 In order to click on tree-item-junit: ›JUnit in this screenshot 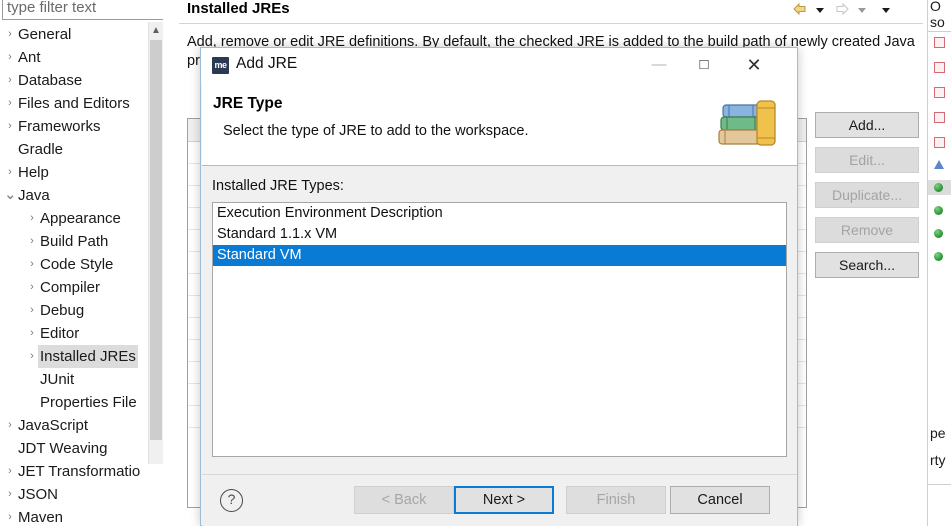, I will do `click(80, 378)`.